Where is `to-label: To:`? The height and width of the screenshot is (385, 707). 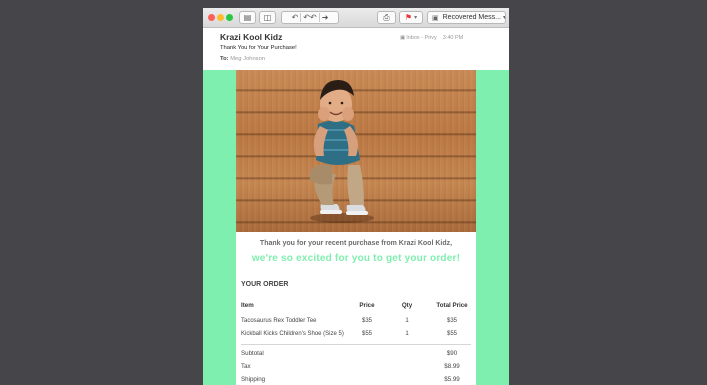
to-label: To: is located at coordinates (224, 59).